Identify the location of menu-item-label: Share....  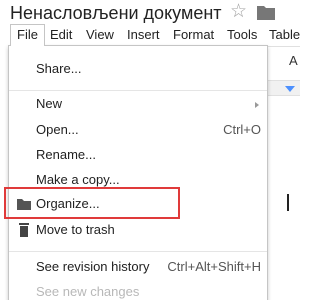
(59, 68).